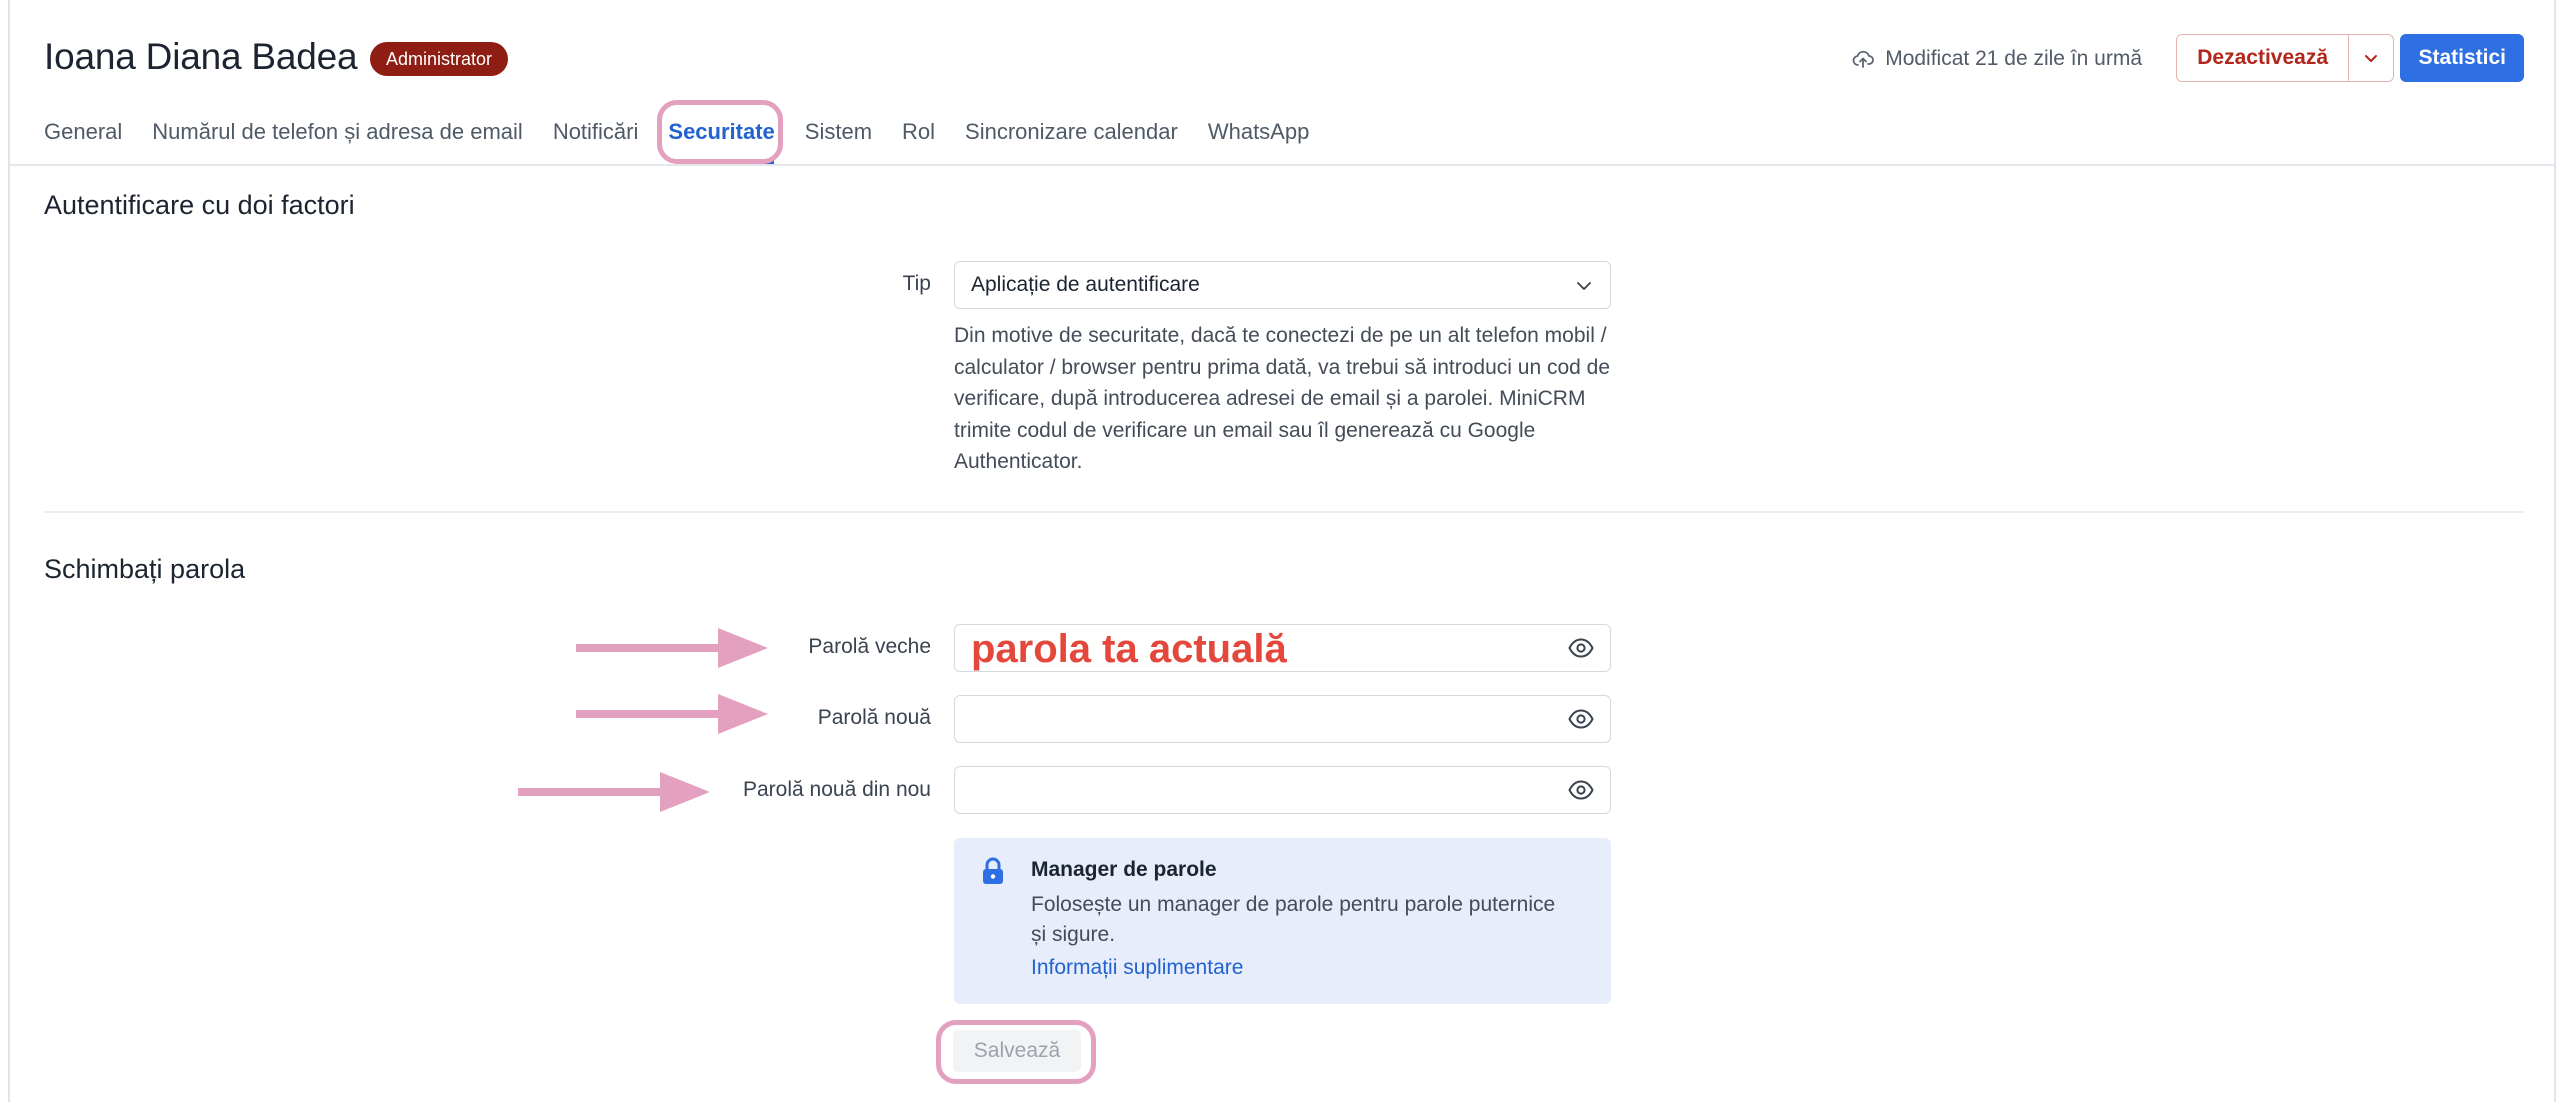 Image resolution: width=2560 pixels, height=1102 pixels. Describe the element at coordinates (337, 132) in the screenshot. I see `tab-phone-email: Numărul de telefon și adresa de email` at that location.